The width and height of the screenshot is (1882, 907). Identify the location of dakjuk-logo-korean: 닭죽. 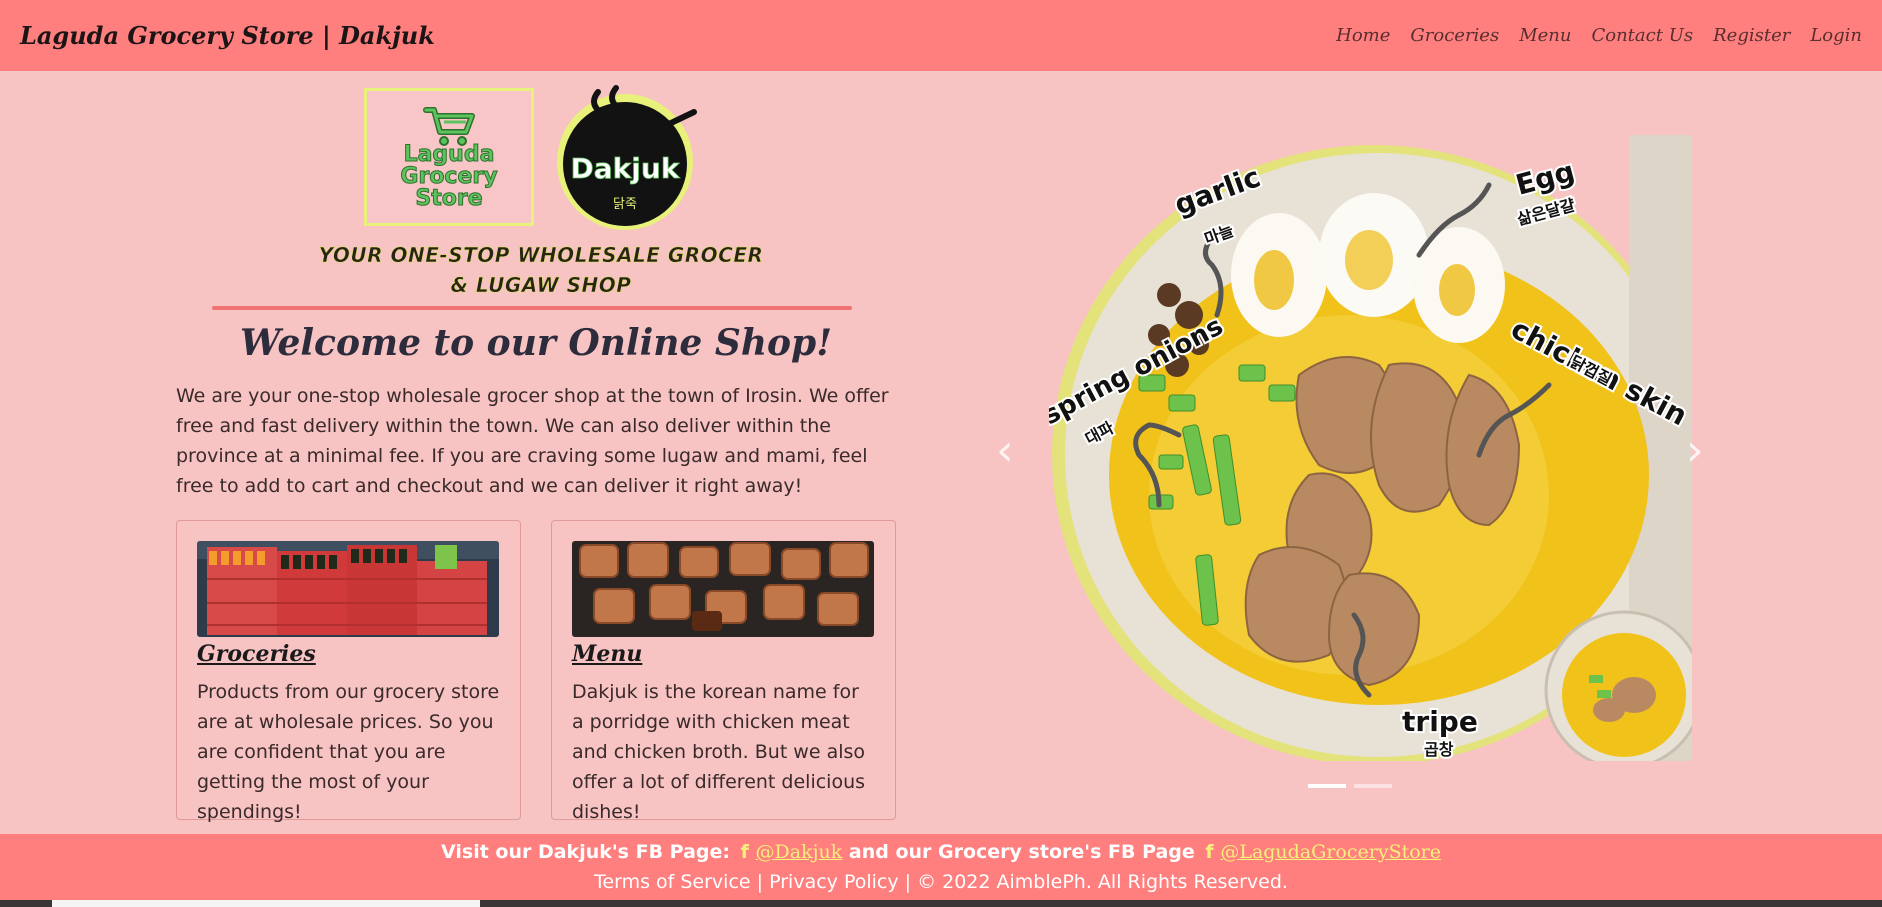
(625, 204).